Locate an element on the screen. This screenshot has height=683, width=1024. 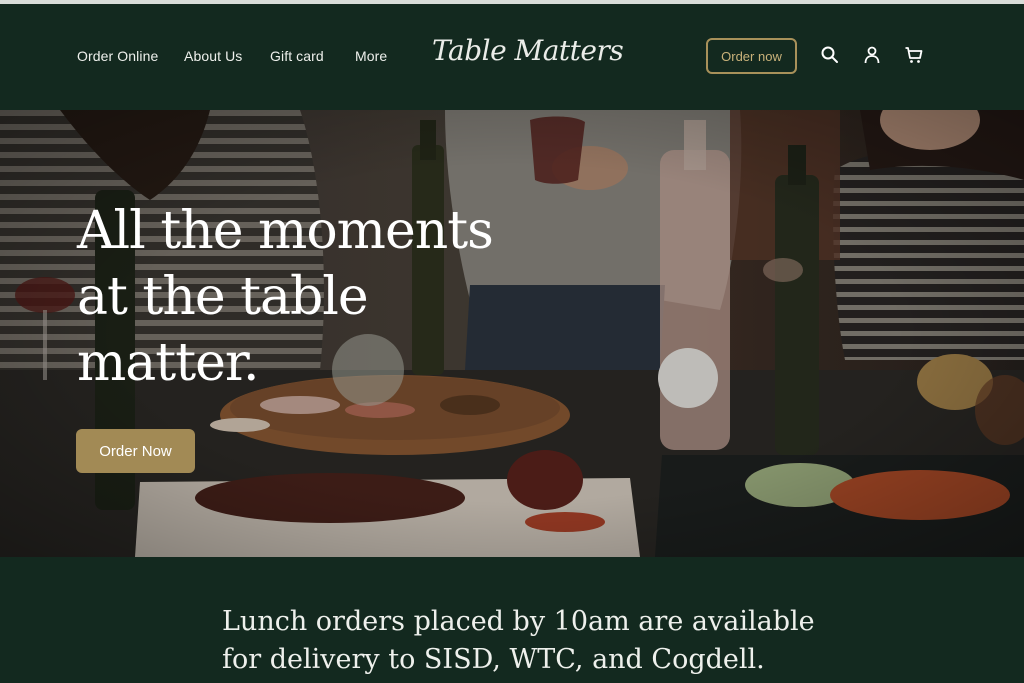
account-icon is located at coordinates (872, 55).